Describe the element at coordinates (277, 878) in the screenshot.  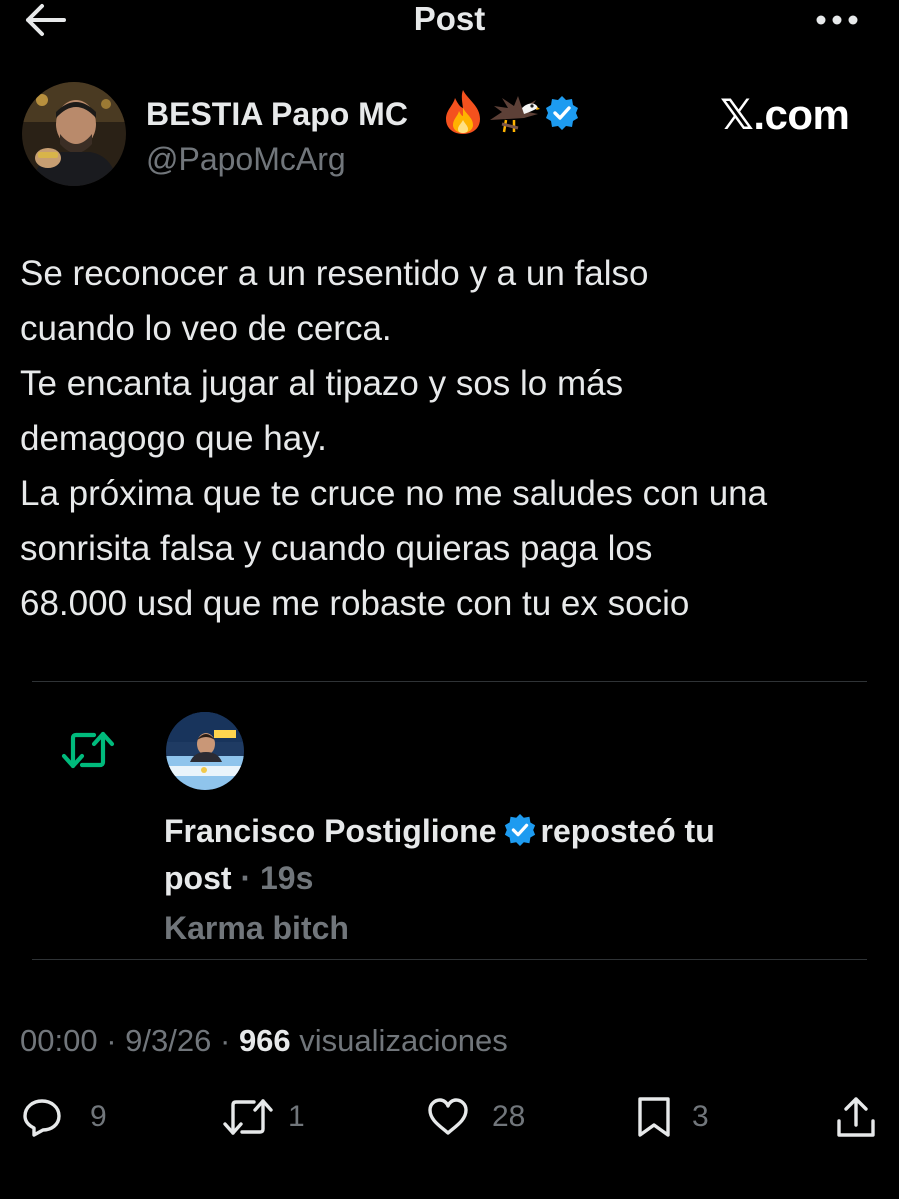
I see `repost-time: · 19s` at that location.